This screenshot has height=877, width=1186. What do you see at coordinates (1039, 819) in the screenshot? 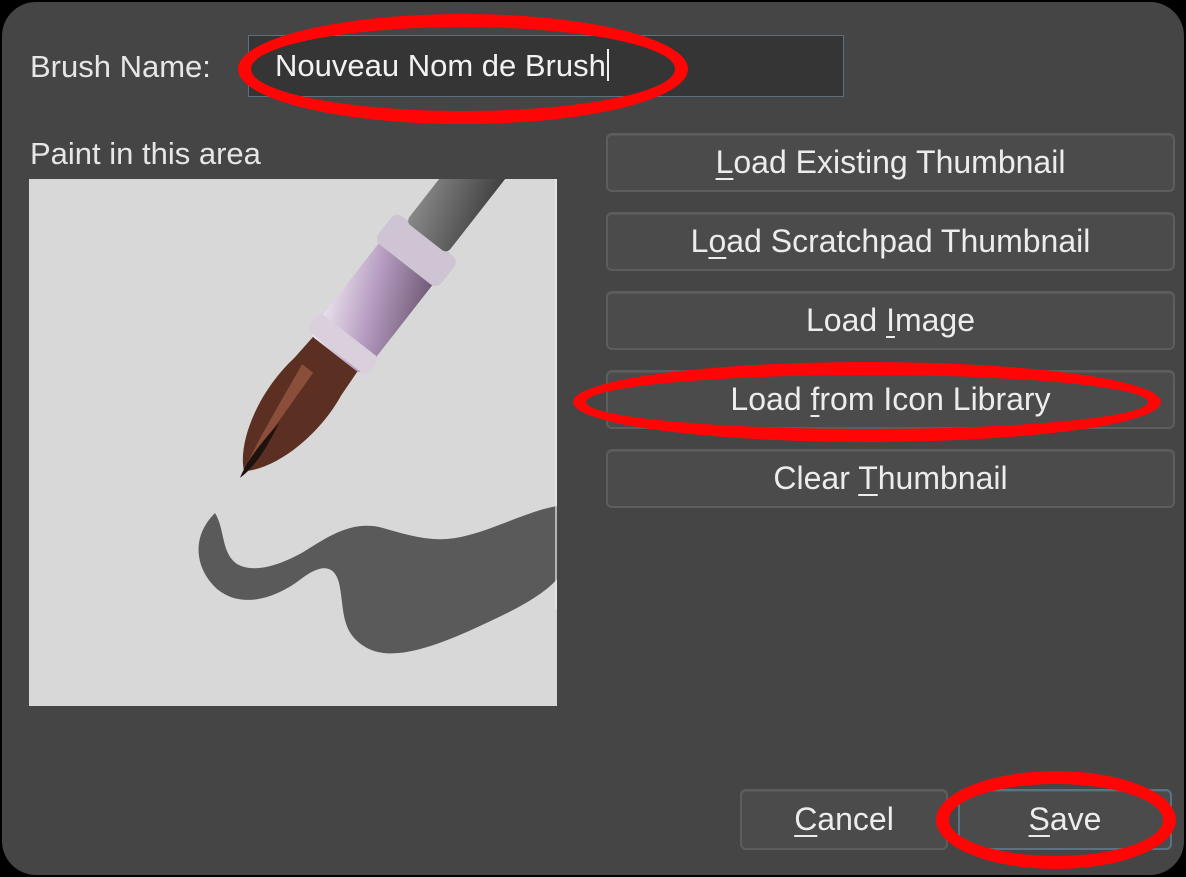
I see `mnemonic-key: S` at bounding box center [1039, 819].